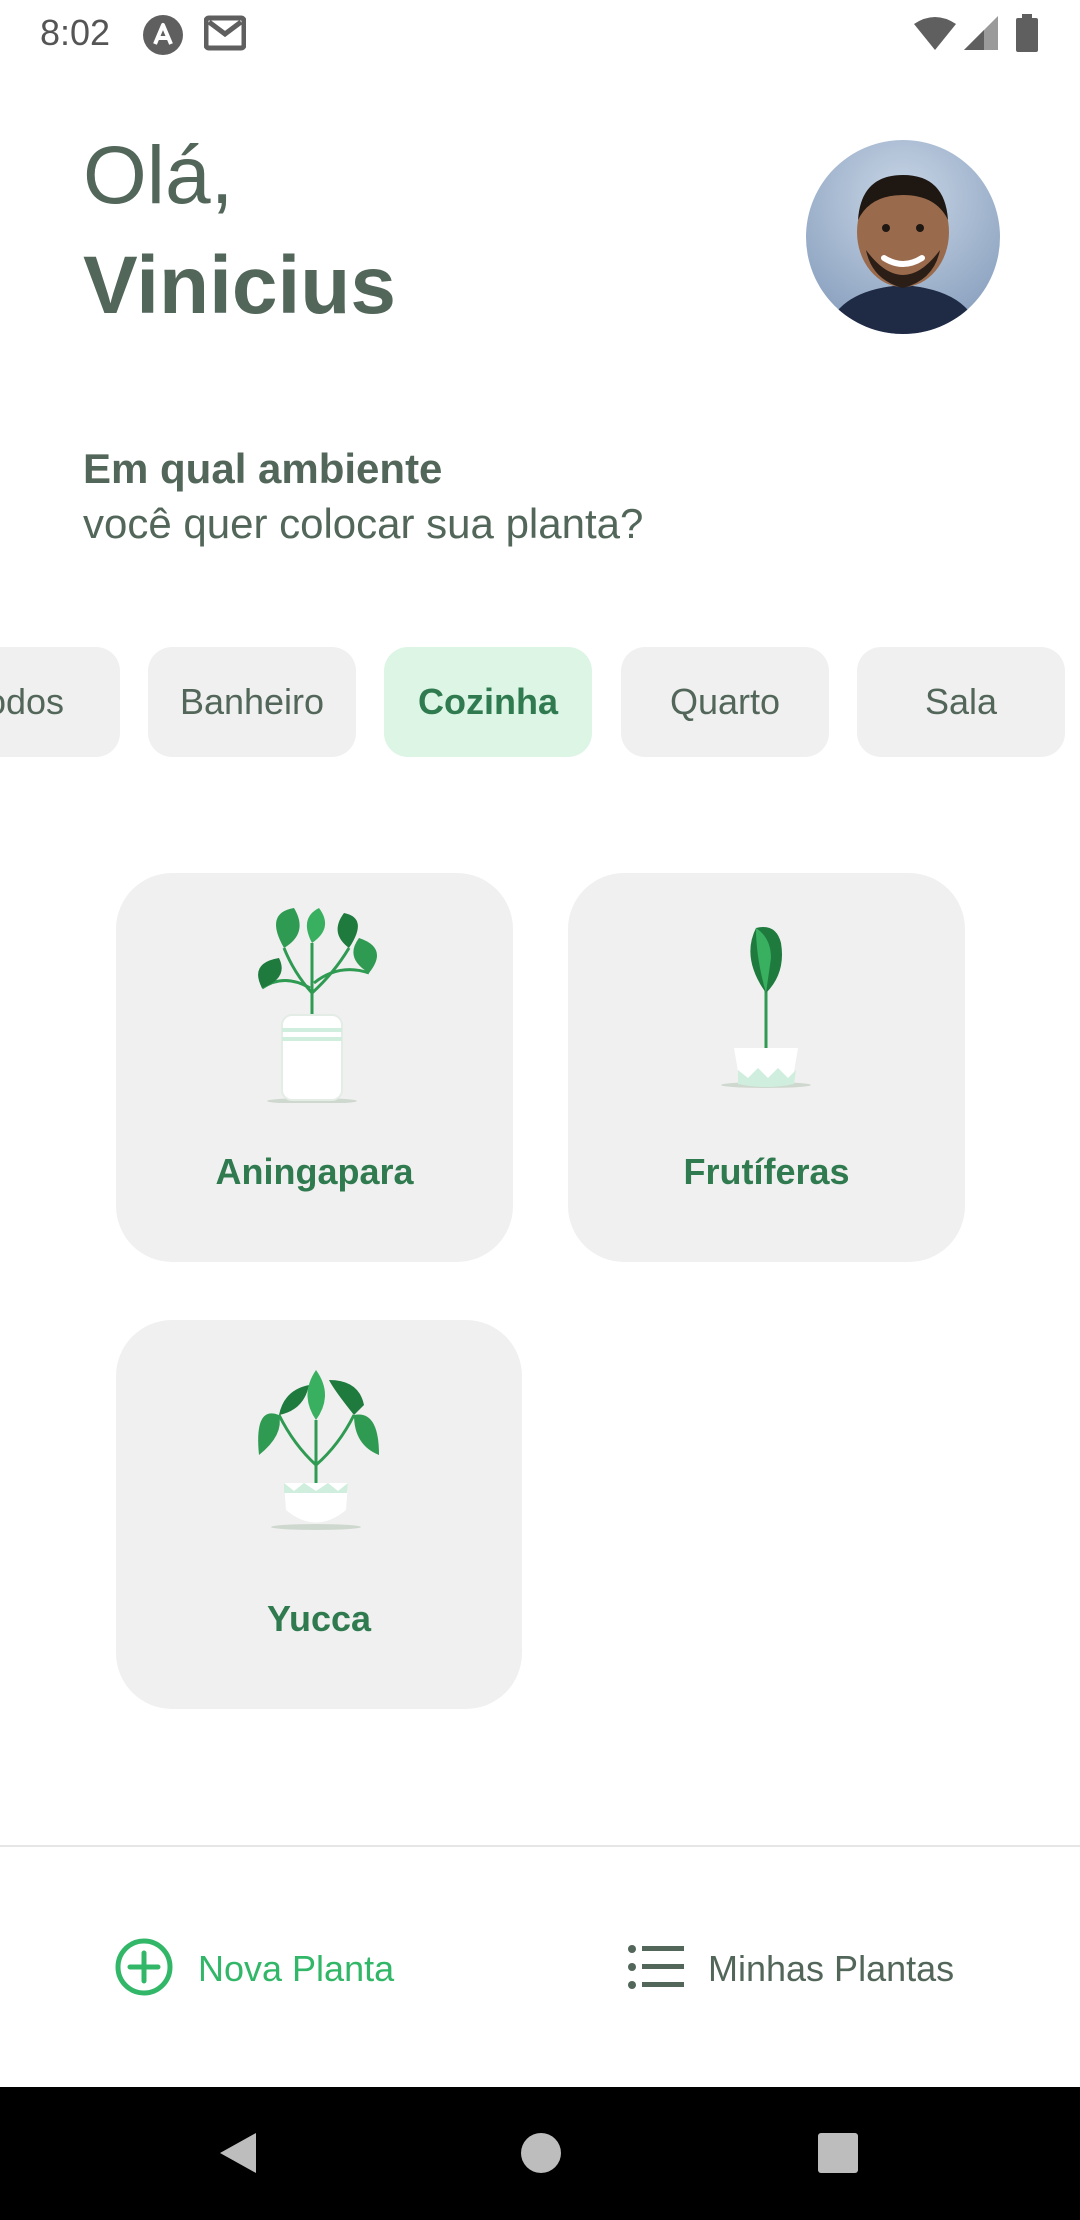 The width and height of the screenshot is (1080, 2220). I want to click on system-nav-bar, so click(540, 2153).